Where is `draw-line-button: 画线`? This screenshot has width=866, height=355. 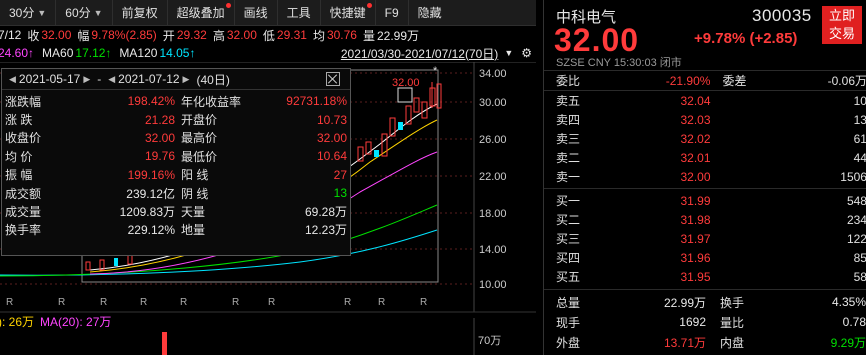
draw-line-button: 画线 is located at coordinates (256, 12).